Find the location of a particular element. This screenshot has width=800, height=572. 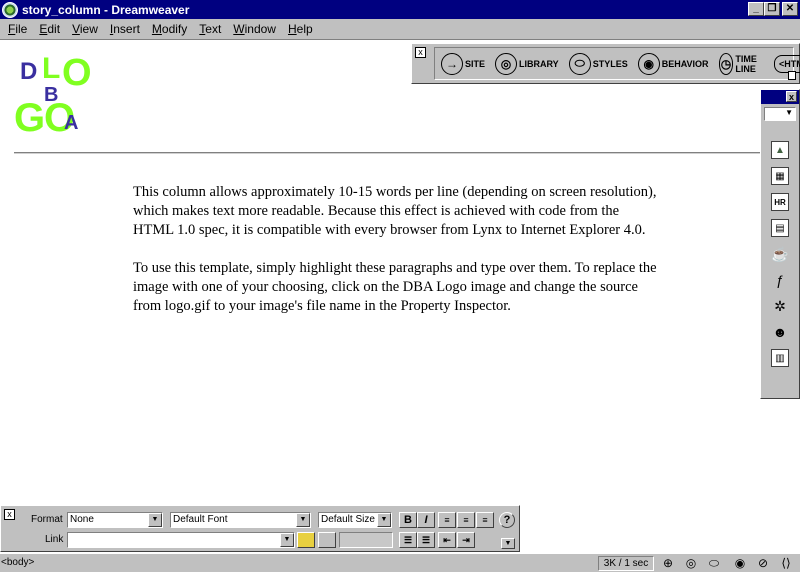

size-select: Default Size ▼ is located at coordinates (355, 520).